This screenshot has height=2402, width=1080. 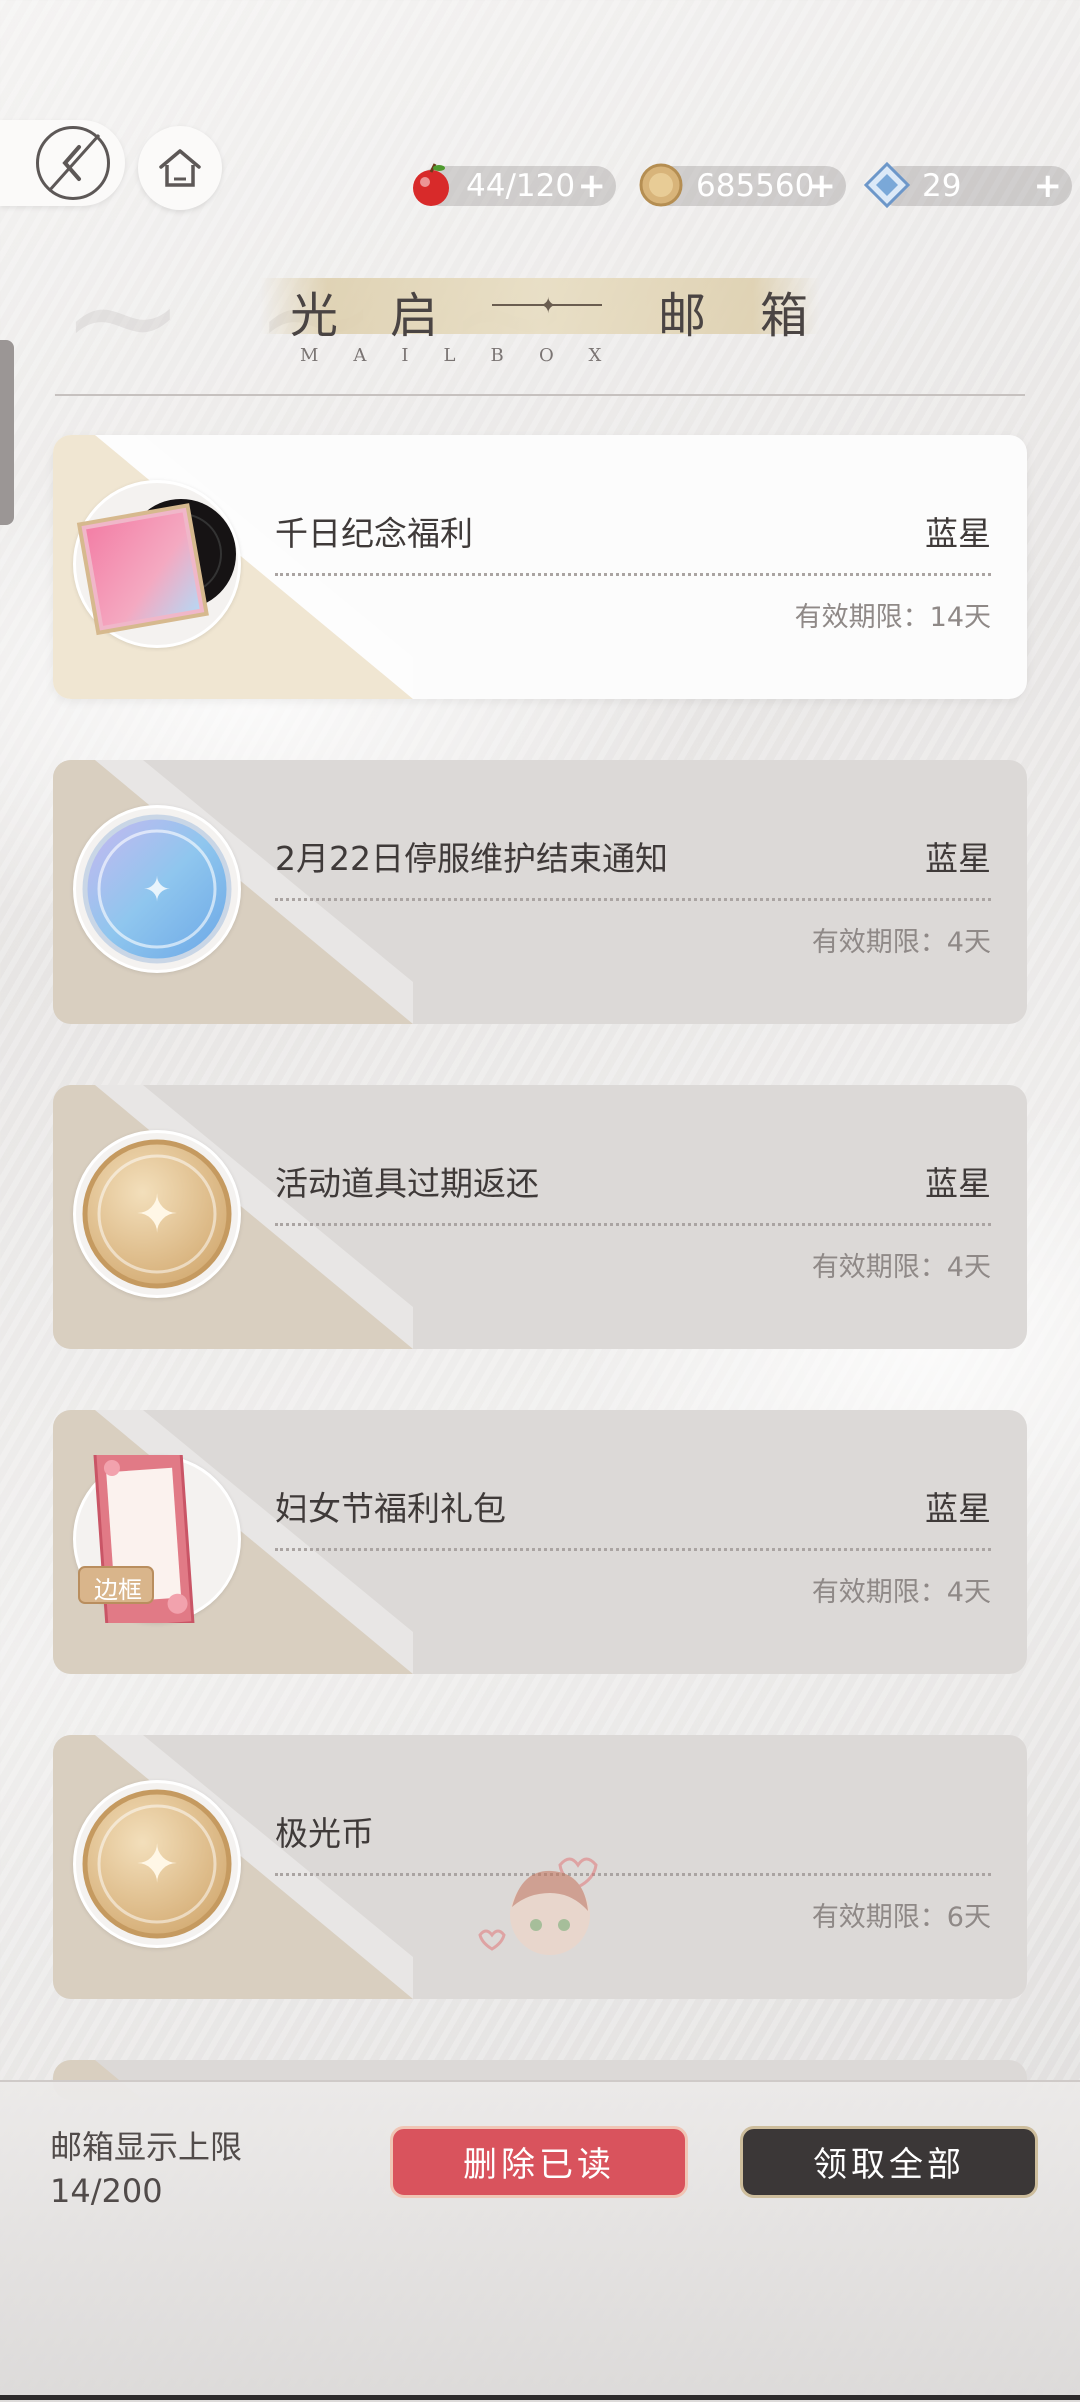 What do you see at coordinates (538, 1906) in the screenshot?
I see `chibi-character-icon` at bounding box center [538, 1906].